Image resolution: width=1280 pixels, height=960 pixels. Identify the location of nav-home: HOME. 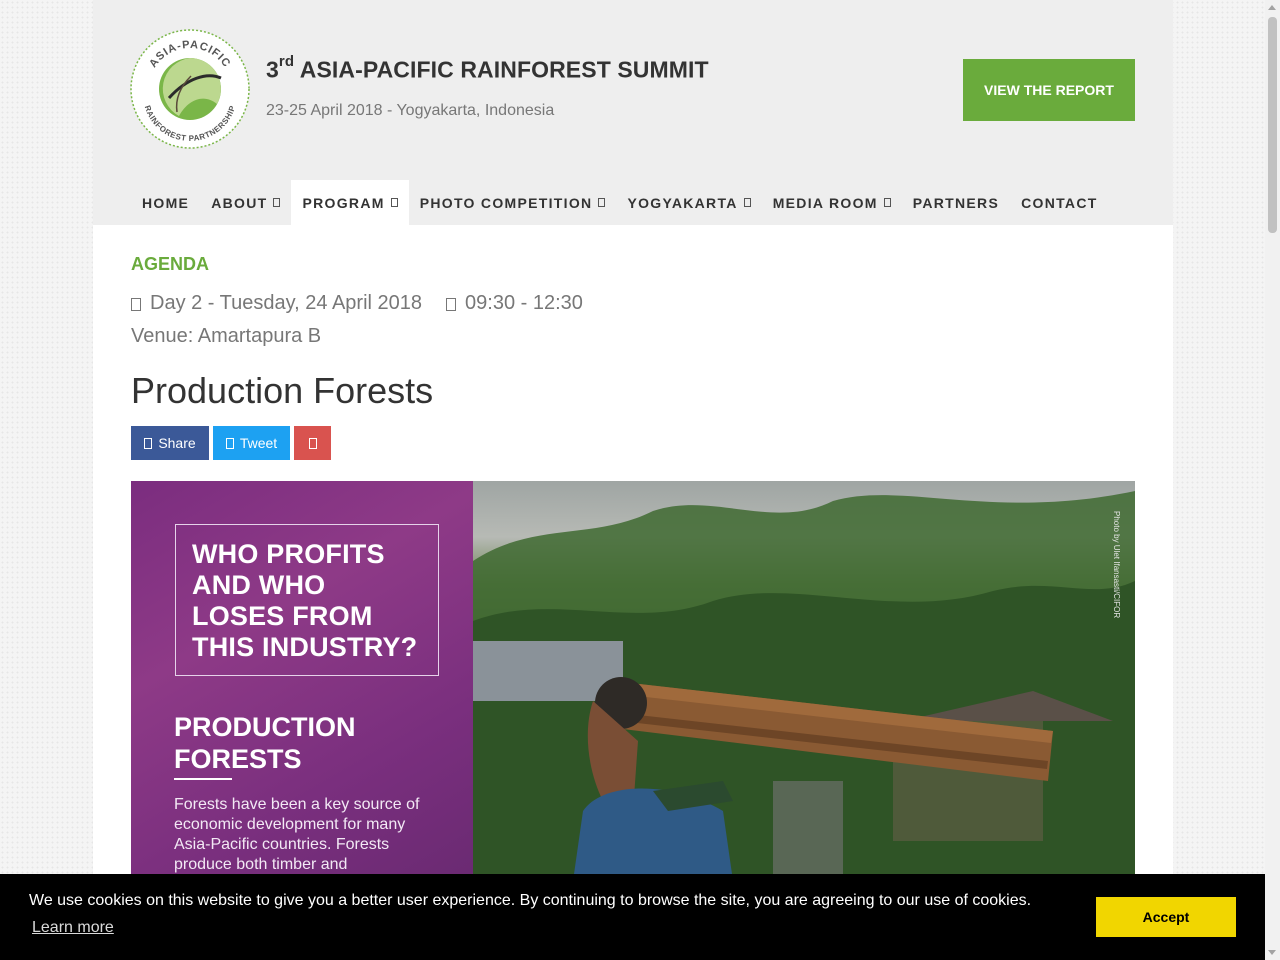
(165, 202).